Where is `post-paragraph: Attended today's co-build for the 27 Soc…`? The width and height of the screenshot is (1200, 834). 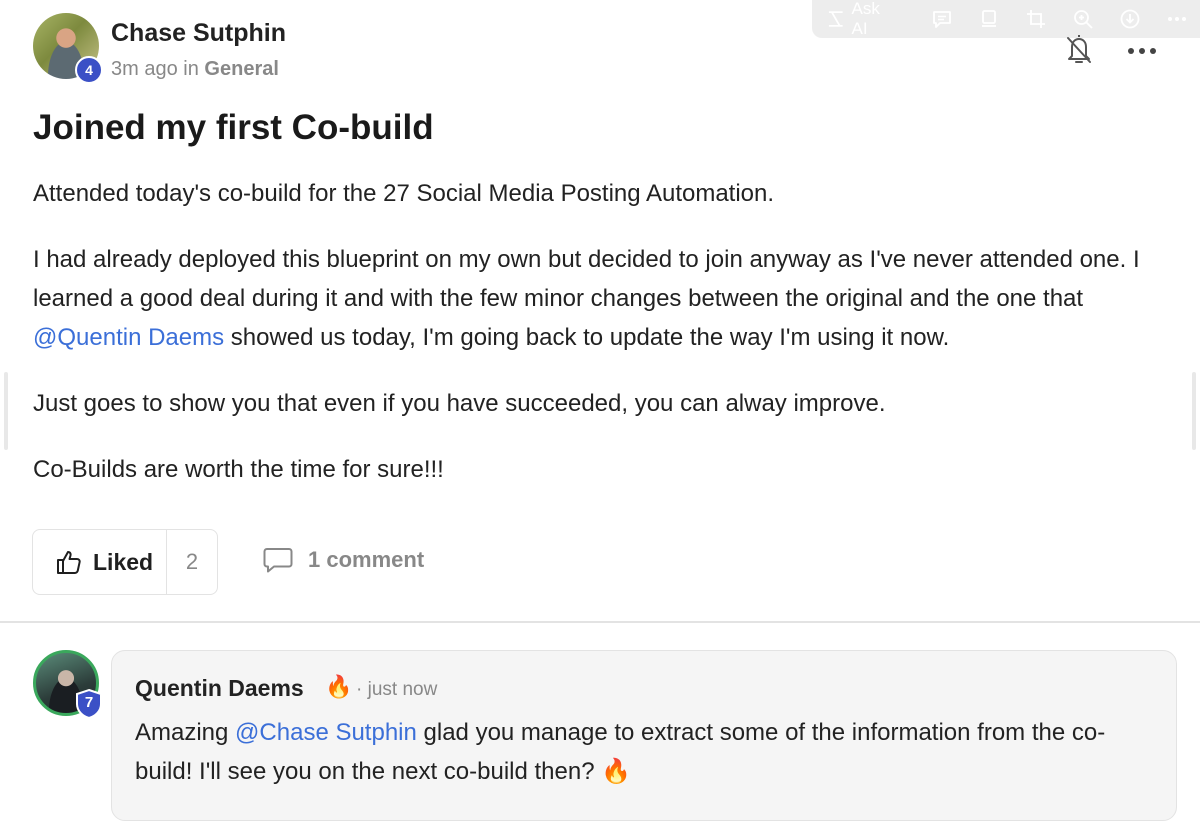
post-paragraph: Attended today's co-build for the 27 Soc… is located at coordinates (404, 193).